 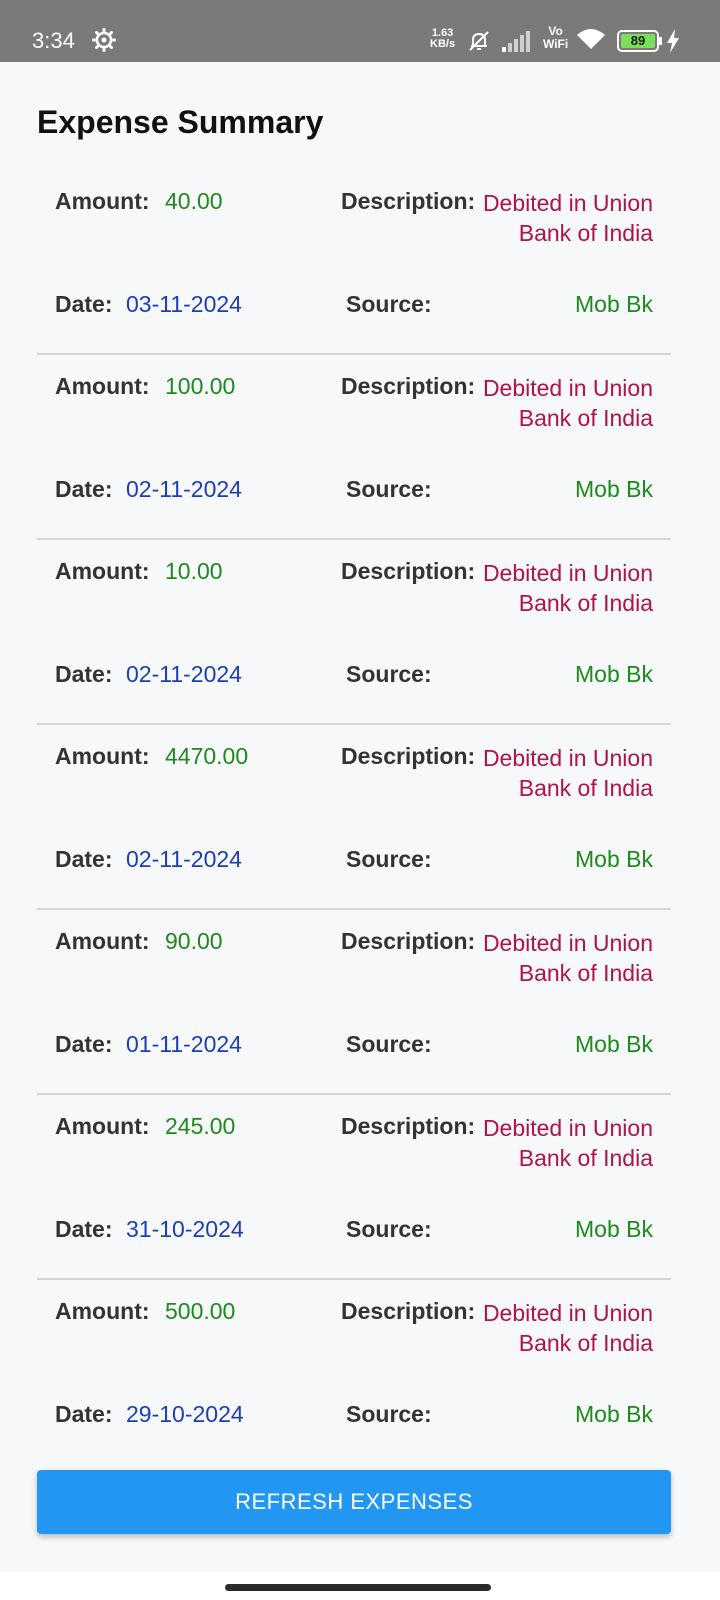 I want to click on refresh-expenses-button: REFRESH EXPENSES, so click(x=354, y=1502).